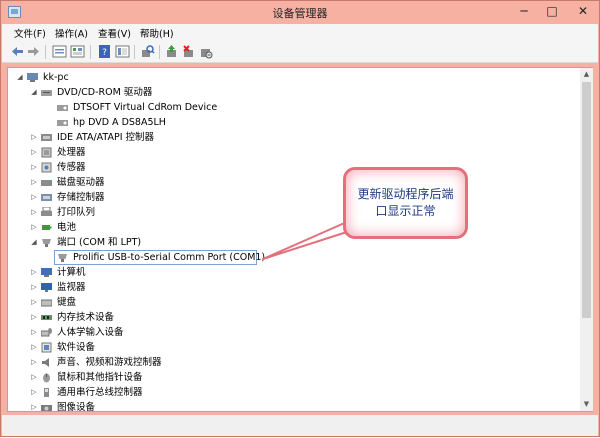 Image resolution: width=600 pixels, height=438 pixels. Describe the element at coordinates (300, 12) in the screenshot. I see `title-bar: 设备管理器 ─ □ ✕` at that location.